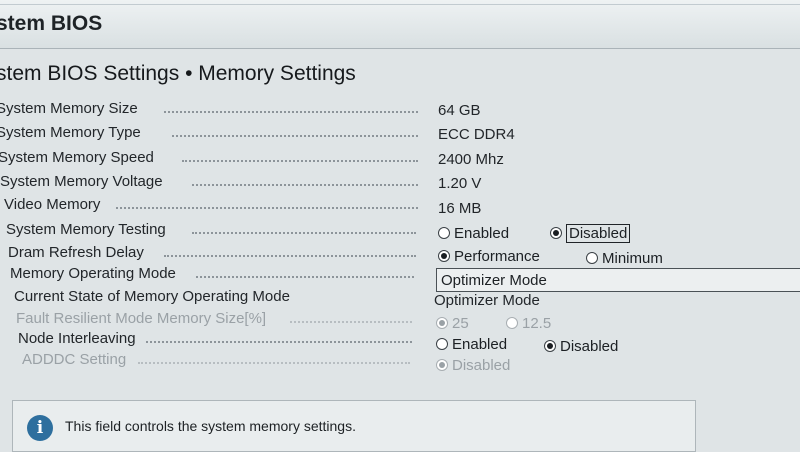  What do you see at coordinates (400, 133) in the screenshot?
I see `setting-row-memory-type: System Memory Type ECC DDR4` at bounding box center [400, 133].